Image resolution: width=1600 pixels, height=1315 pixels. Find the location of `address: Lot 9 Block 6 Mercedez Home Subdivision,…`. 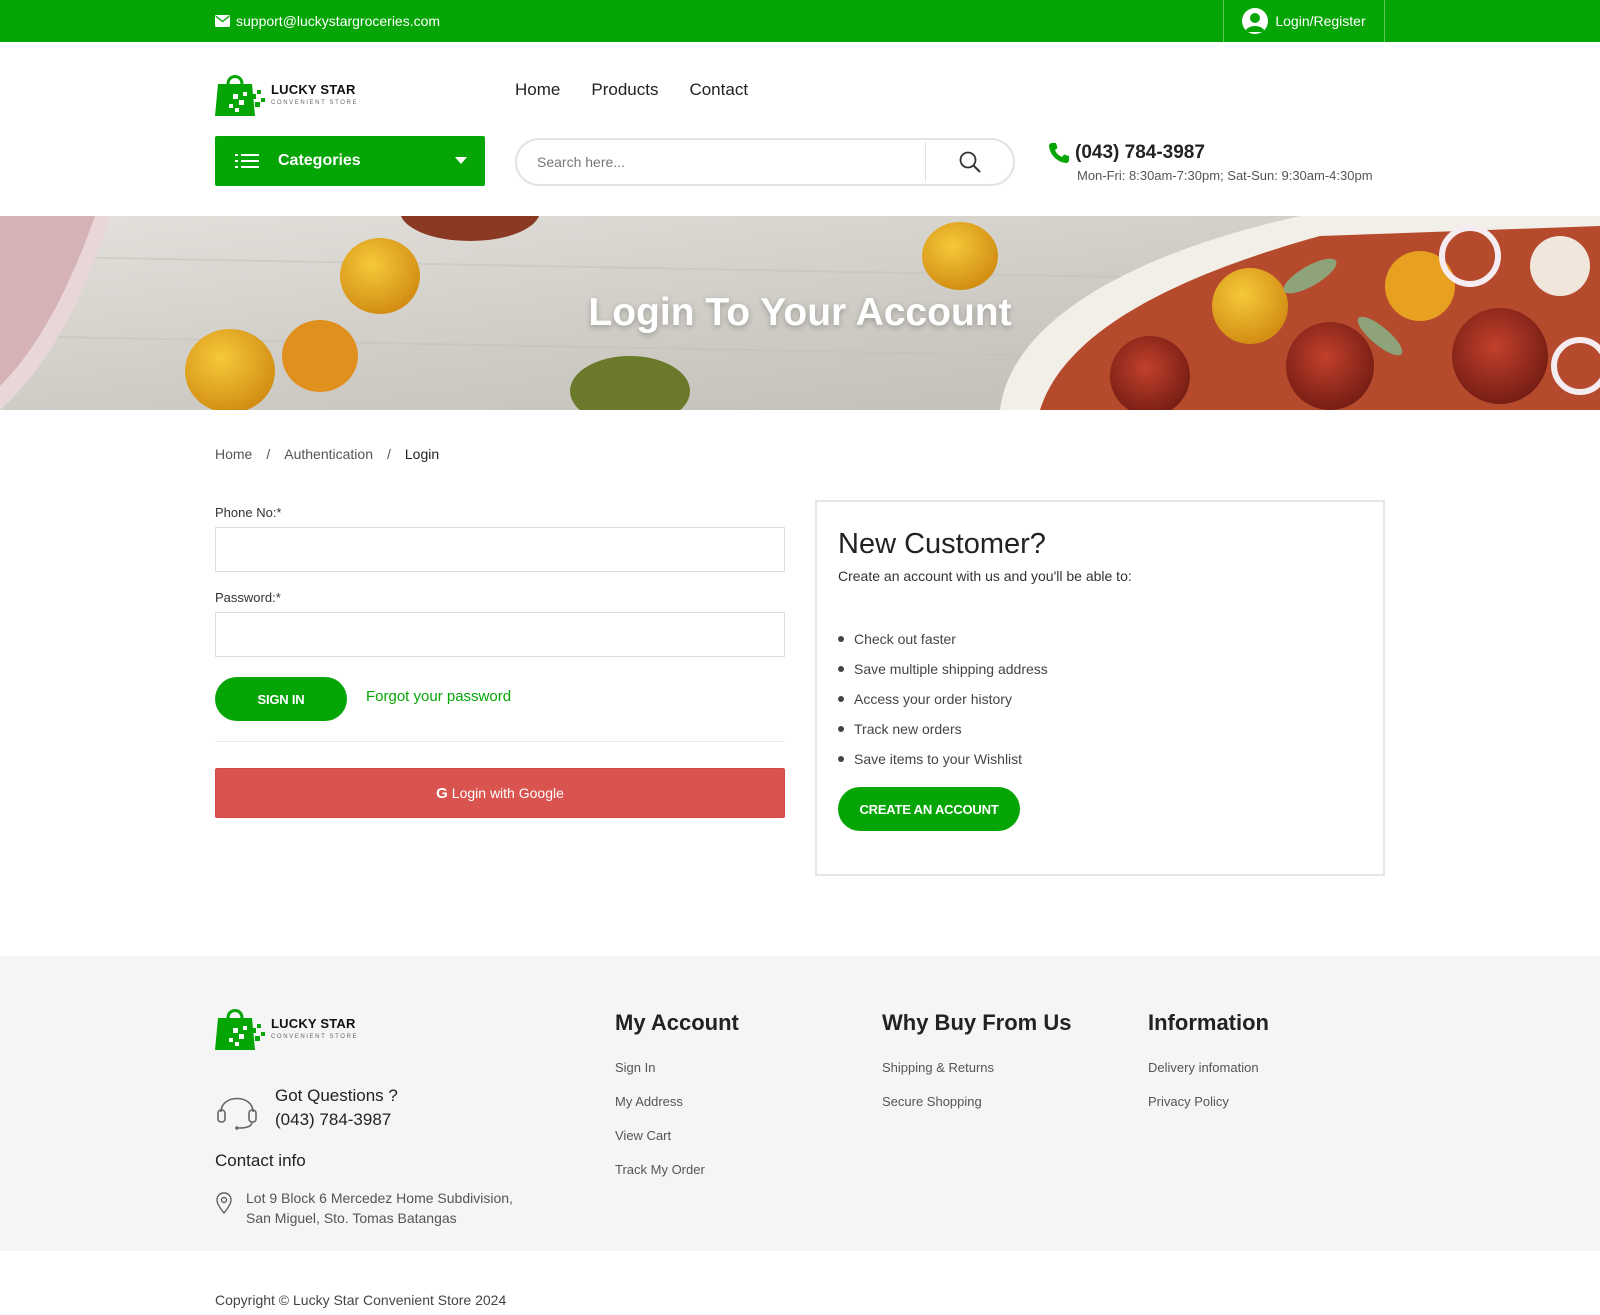

address: Lot 9 Block 6 Mercedez Home Subdivision,… is located at coordinates (364, 1208).